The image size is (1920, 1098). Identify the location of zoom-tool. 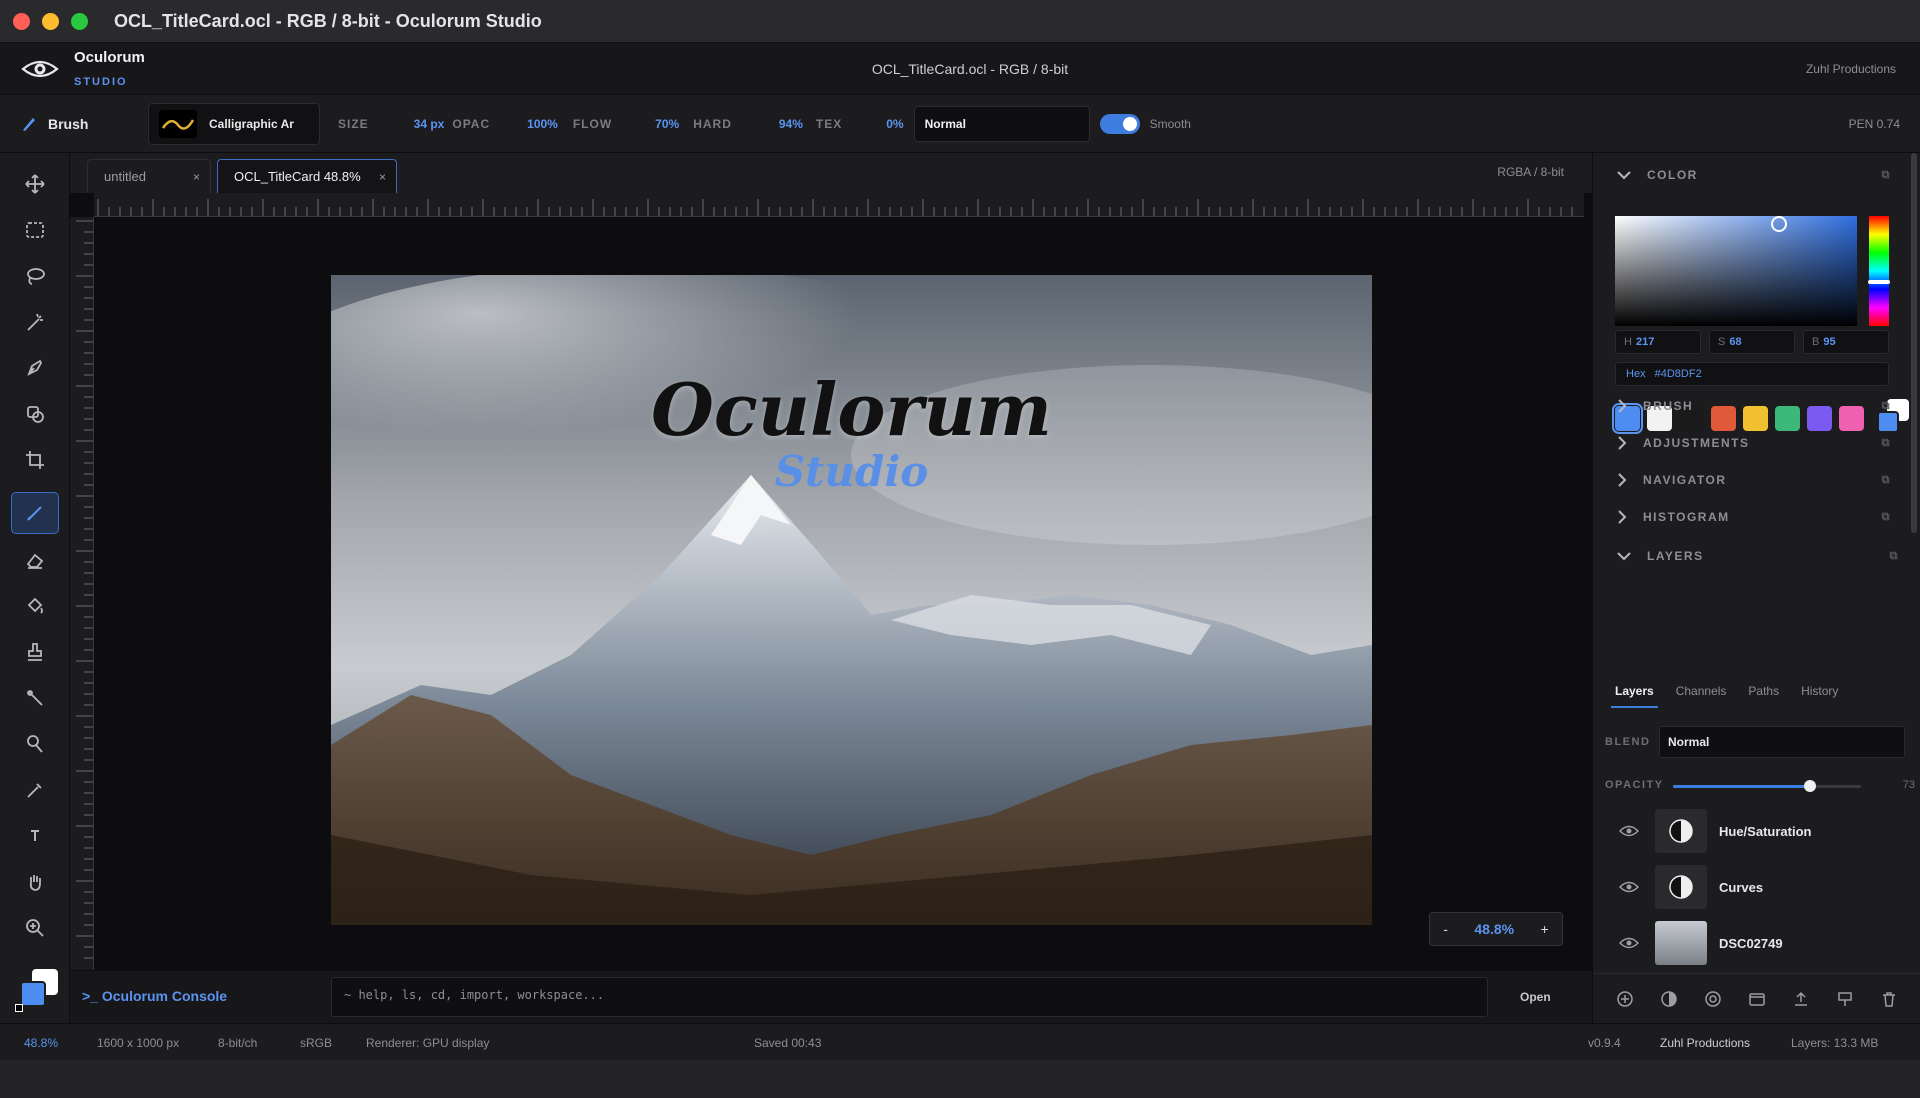
(35, 928).